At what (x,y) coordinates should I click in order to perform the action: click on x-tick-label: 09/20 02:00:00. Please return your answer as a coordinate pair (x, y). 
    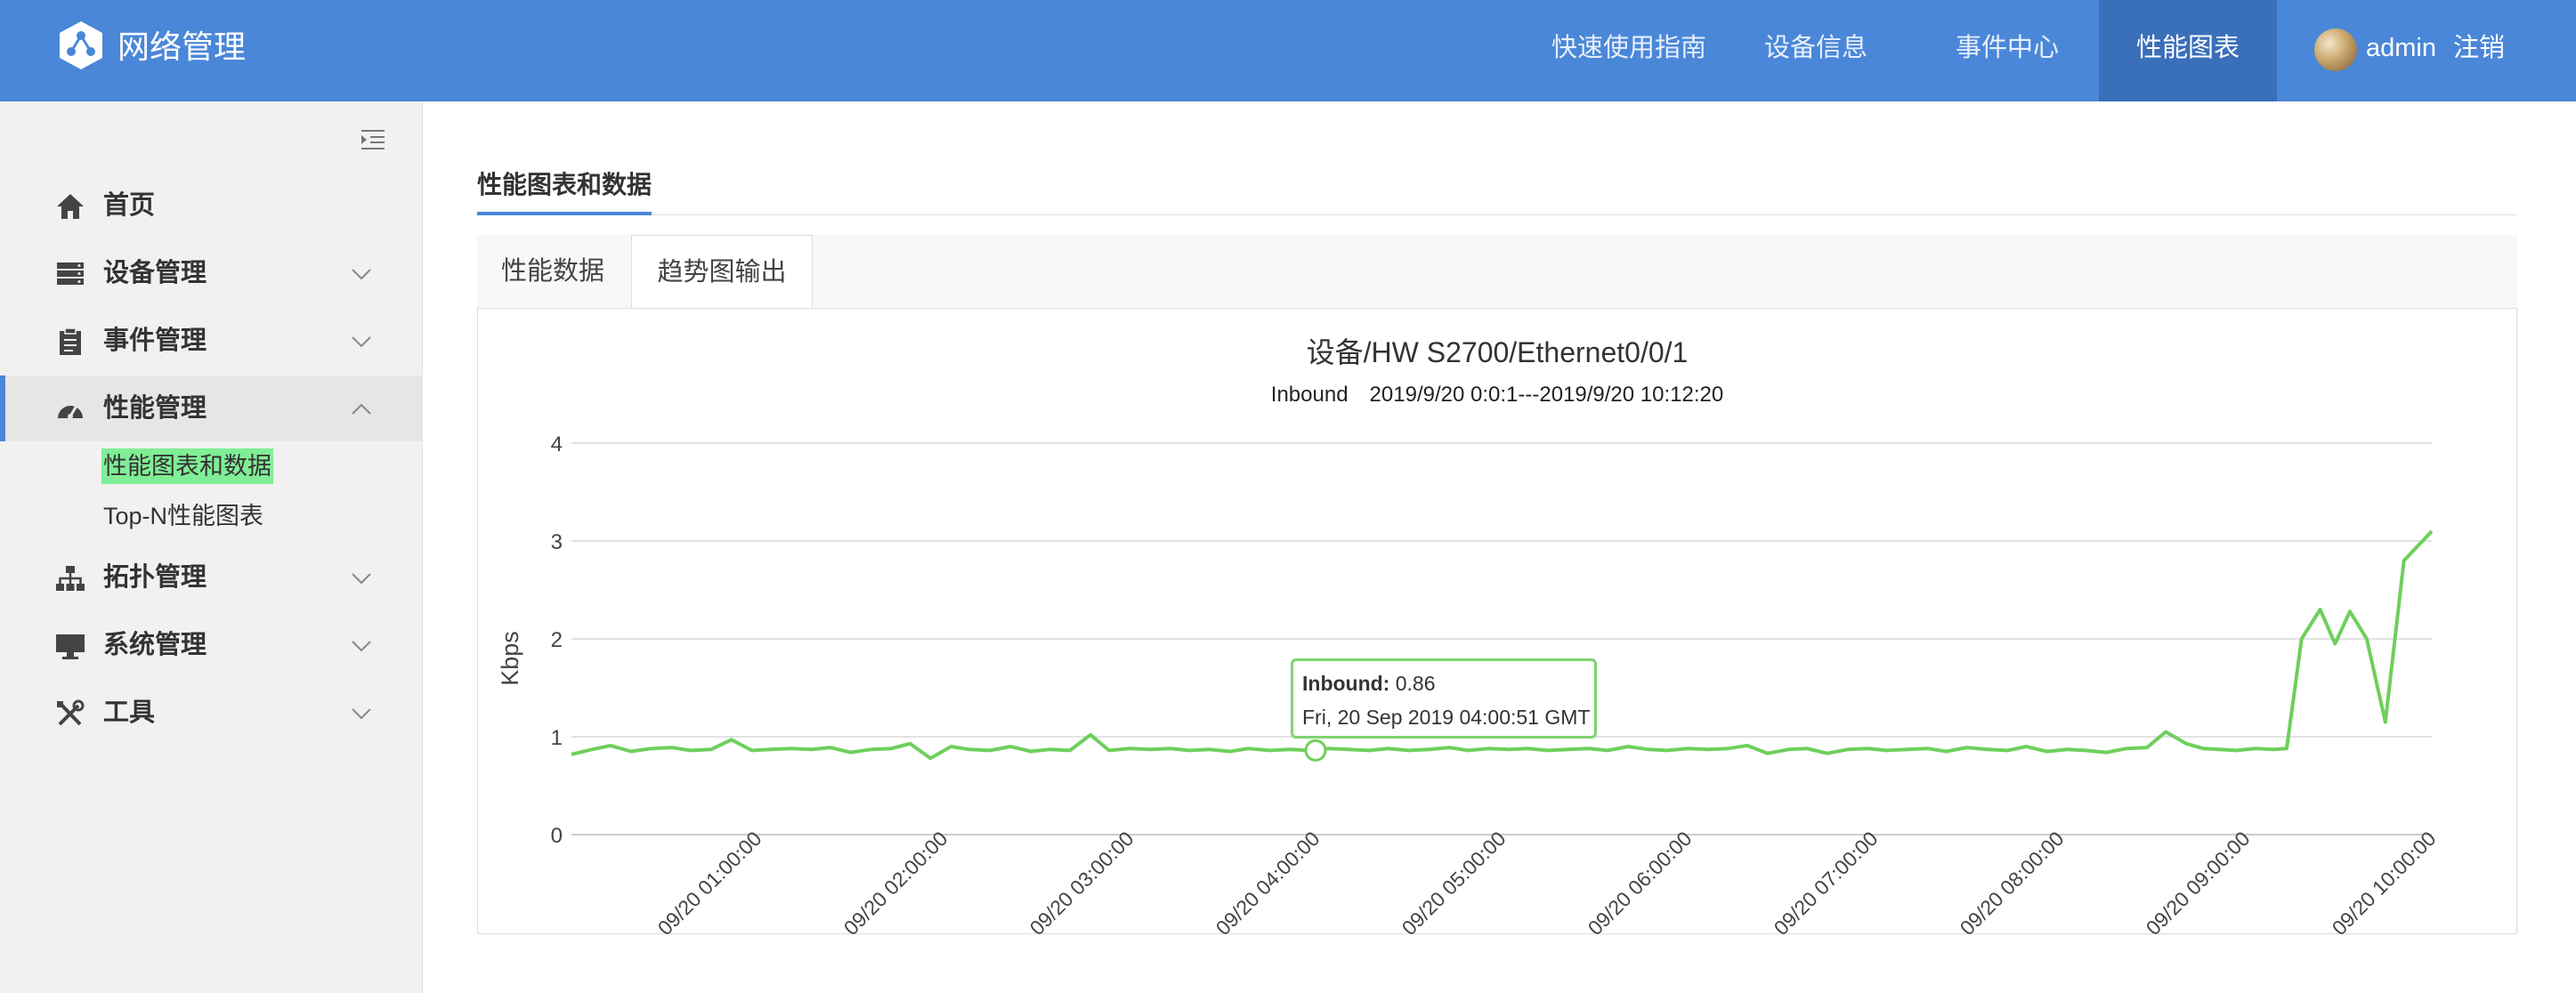
    Looking at the image, I should click on (895, 883).